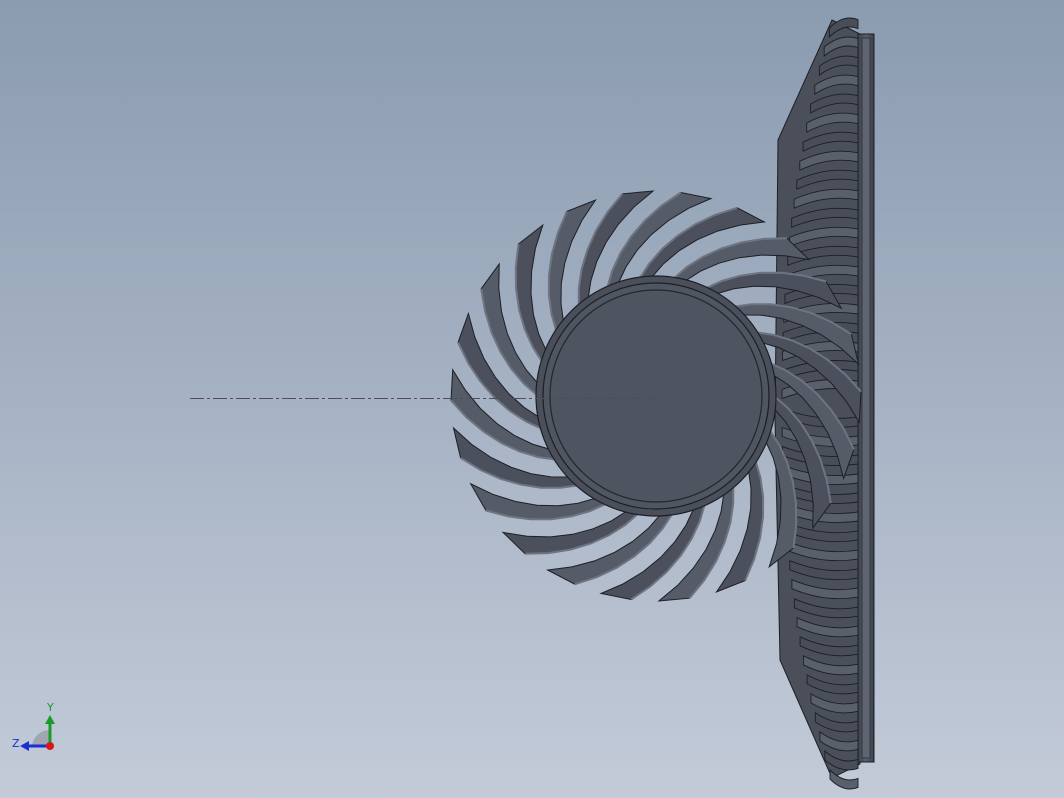 This screenshot has width=1064, height=798. What do you see at coordinates (33, 726) in the screenshot?
I see `reference-triad: Y Z` at bounding box center [33, 726].